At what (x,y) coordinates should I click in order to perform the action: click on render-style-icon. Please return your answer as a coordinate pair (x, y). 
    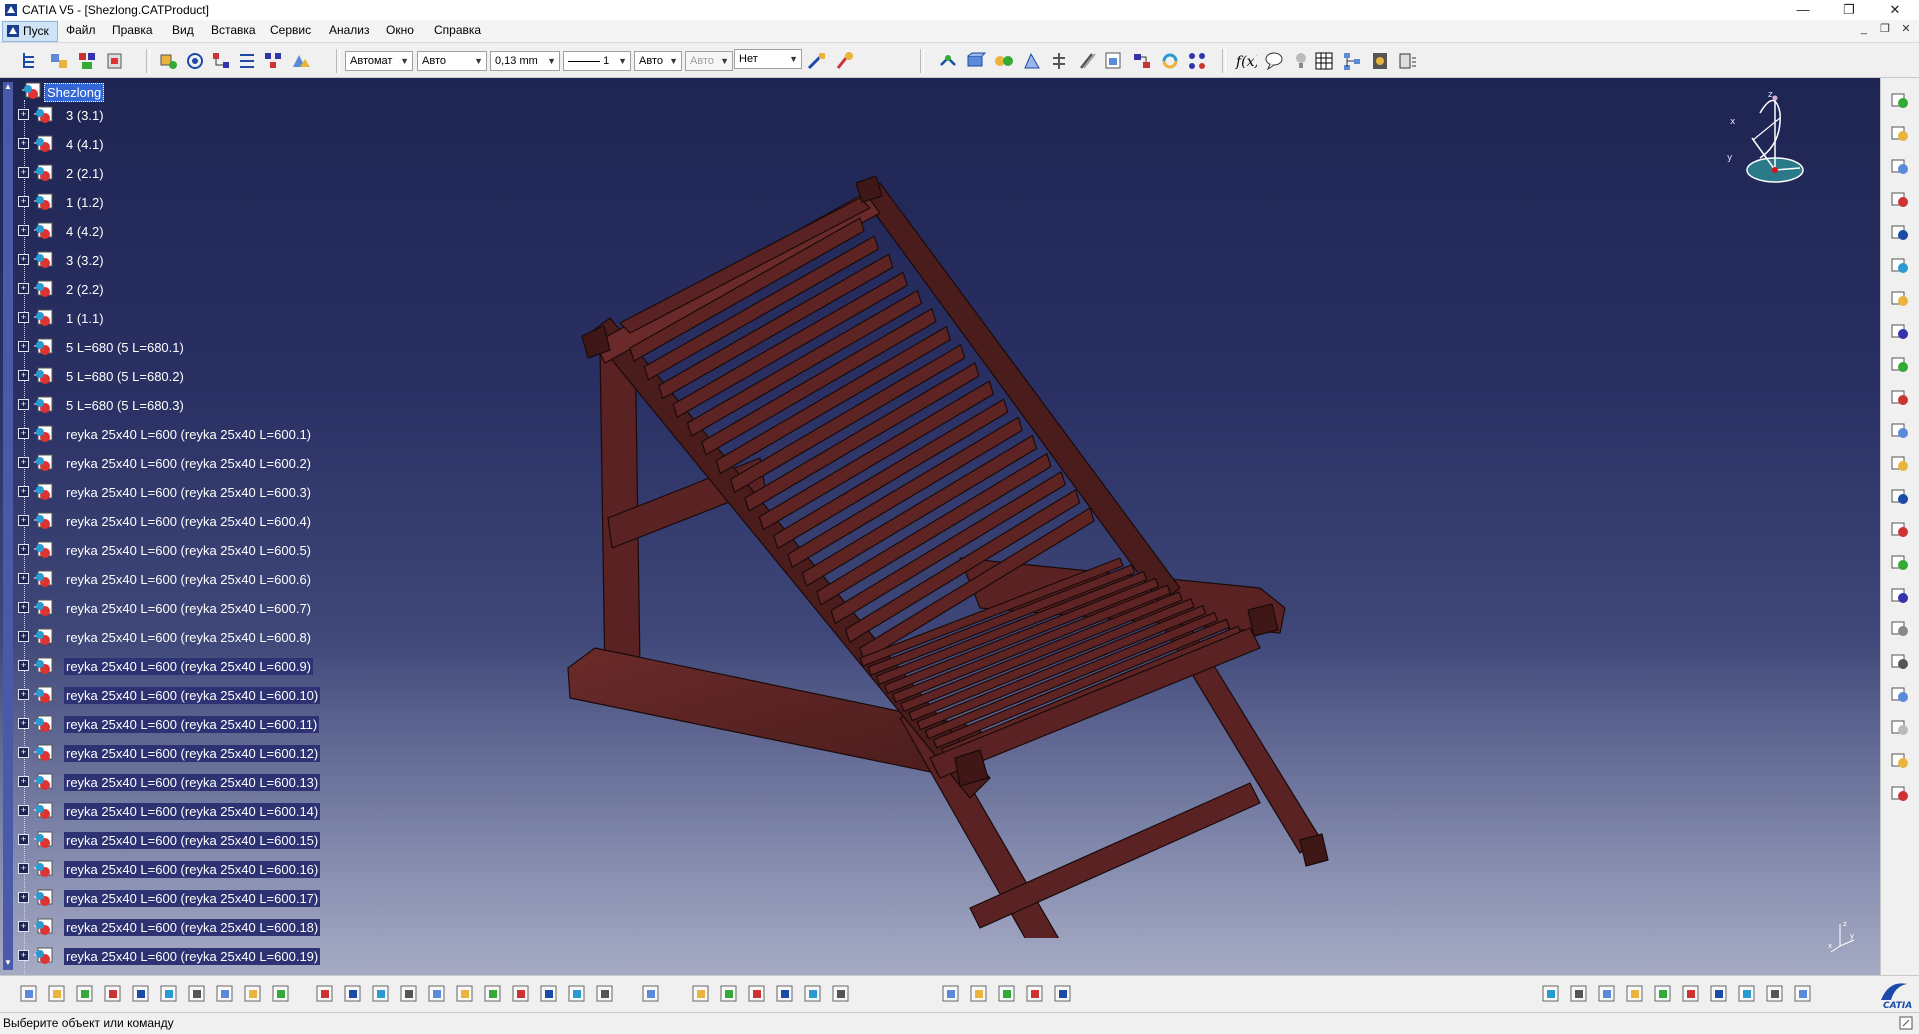
    Looking at the image, I should click on (549, 994).